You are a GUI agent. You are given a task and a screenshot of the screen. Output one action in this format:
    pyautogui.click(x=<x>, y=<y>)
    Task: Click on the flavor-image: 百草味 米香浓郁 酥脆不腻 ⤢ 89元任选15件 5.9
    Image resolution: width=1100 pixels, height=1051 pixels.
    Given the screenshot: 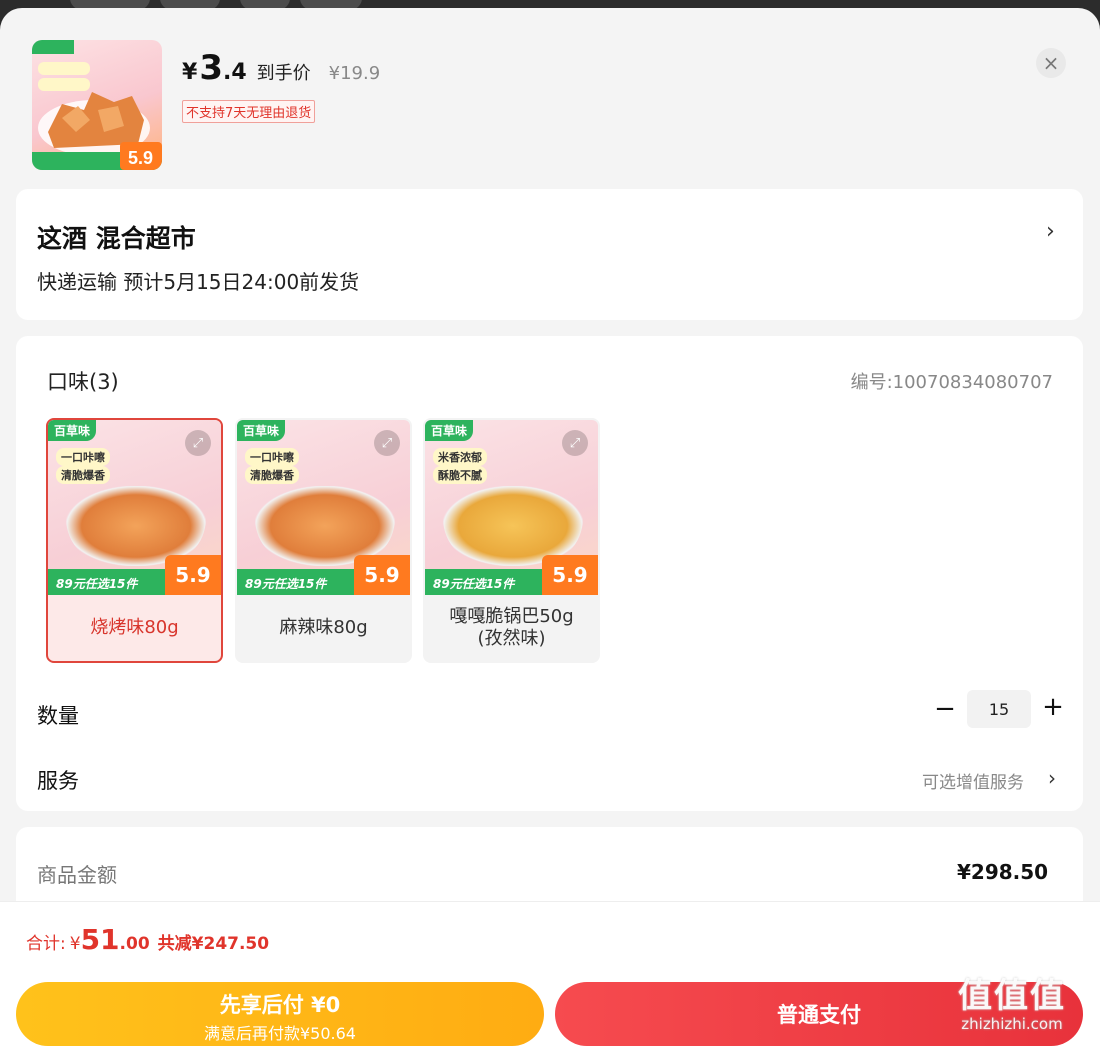 What is the action you would take?
    pyautogui.click(x=511, y=507)
    